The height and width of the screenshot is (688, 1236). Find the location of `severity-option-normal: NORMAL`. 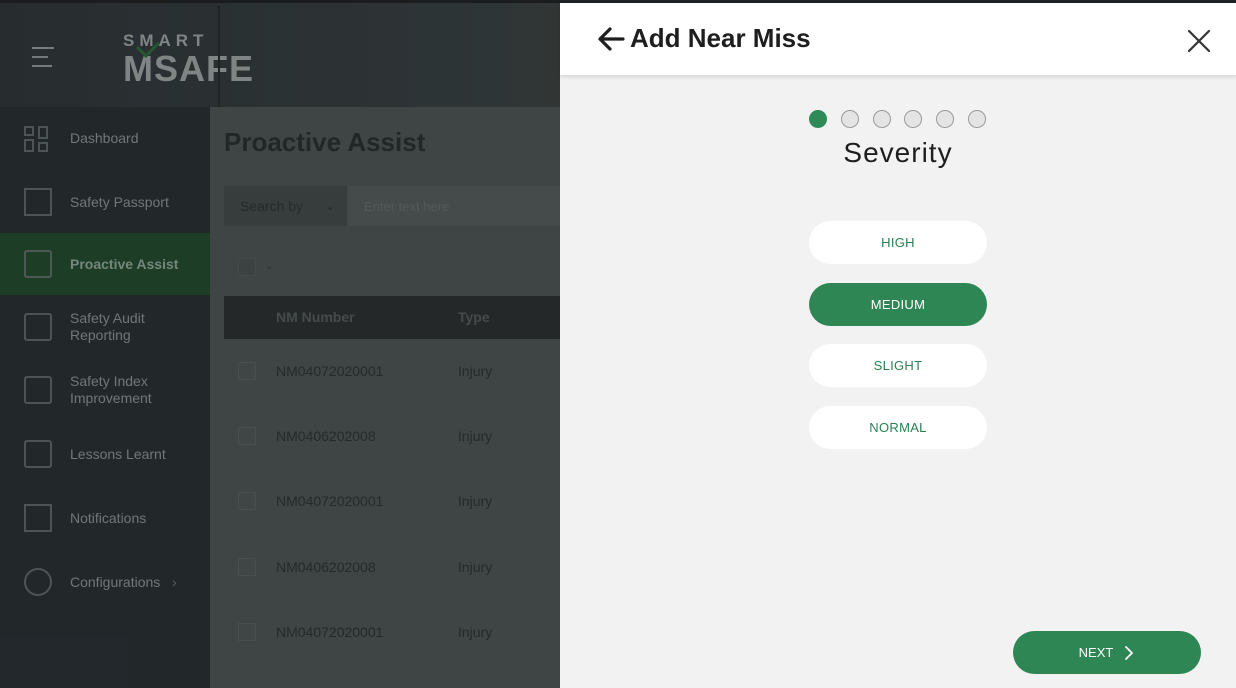

severity-option-normal: NORMAL is located at coordinates (898, 427).